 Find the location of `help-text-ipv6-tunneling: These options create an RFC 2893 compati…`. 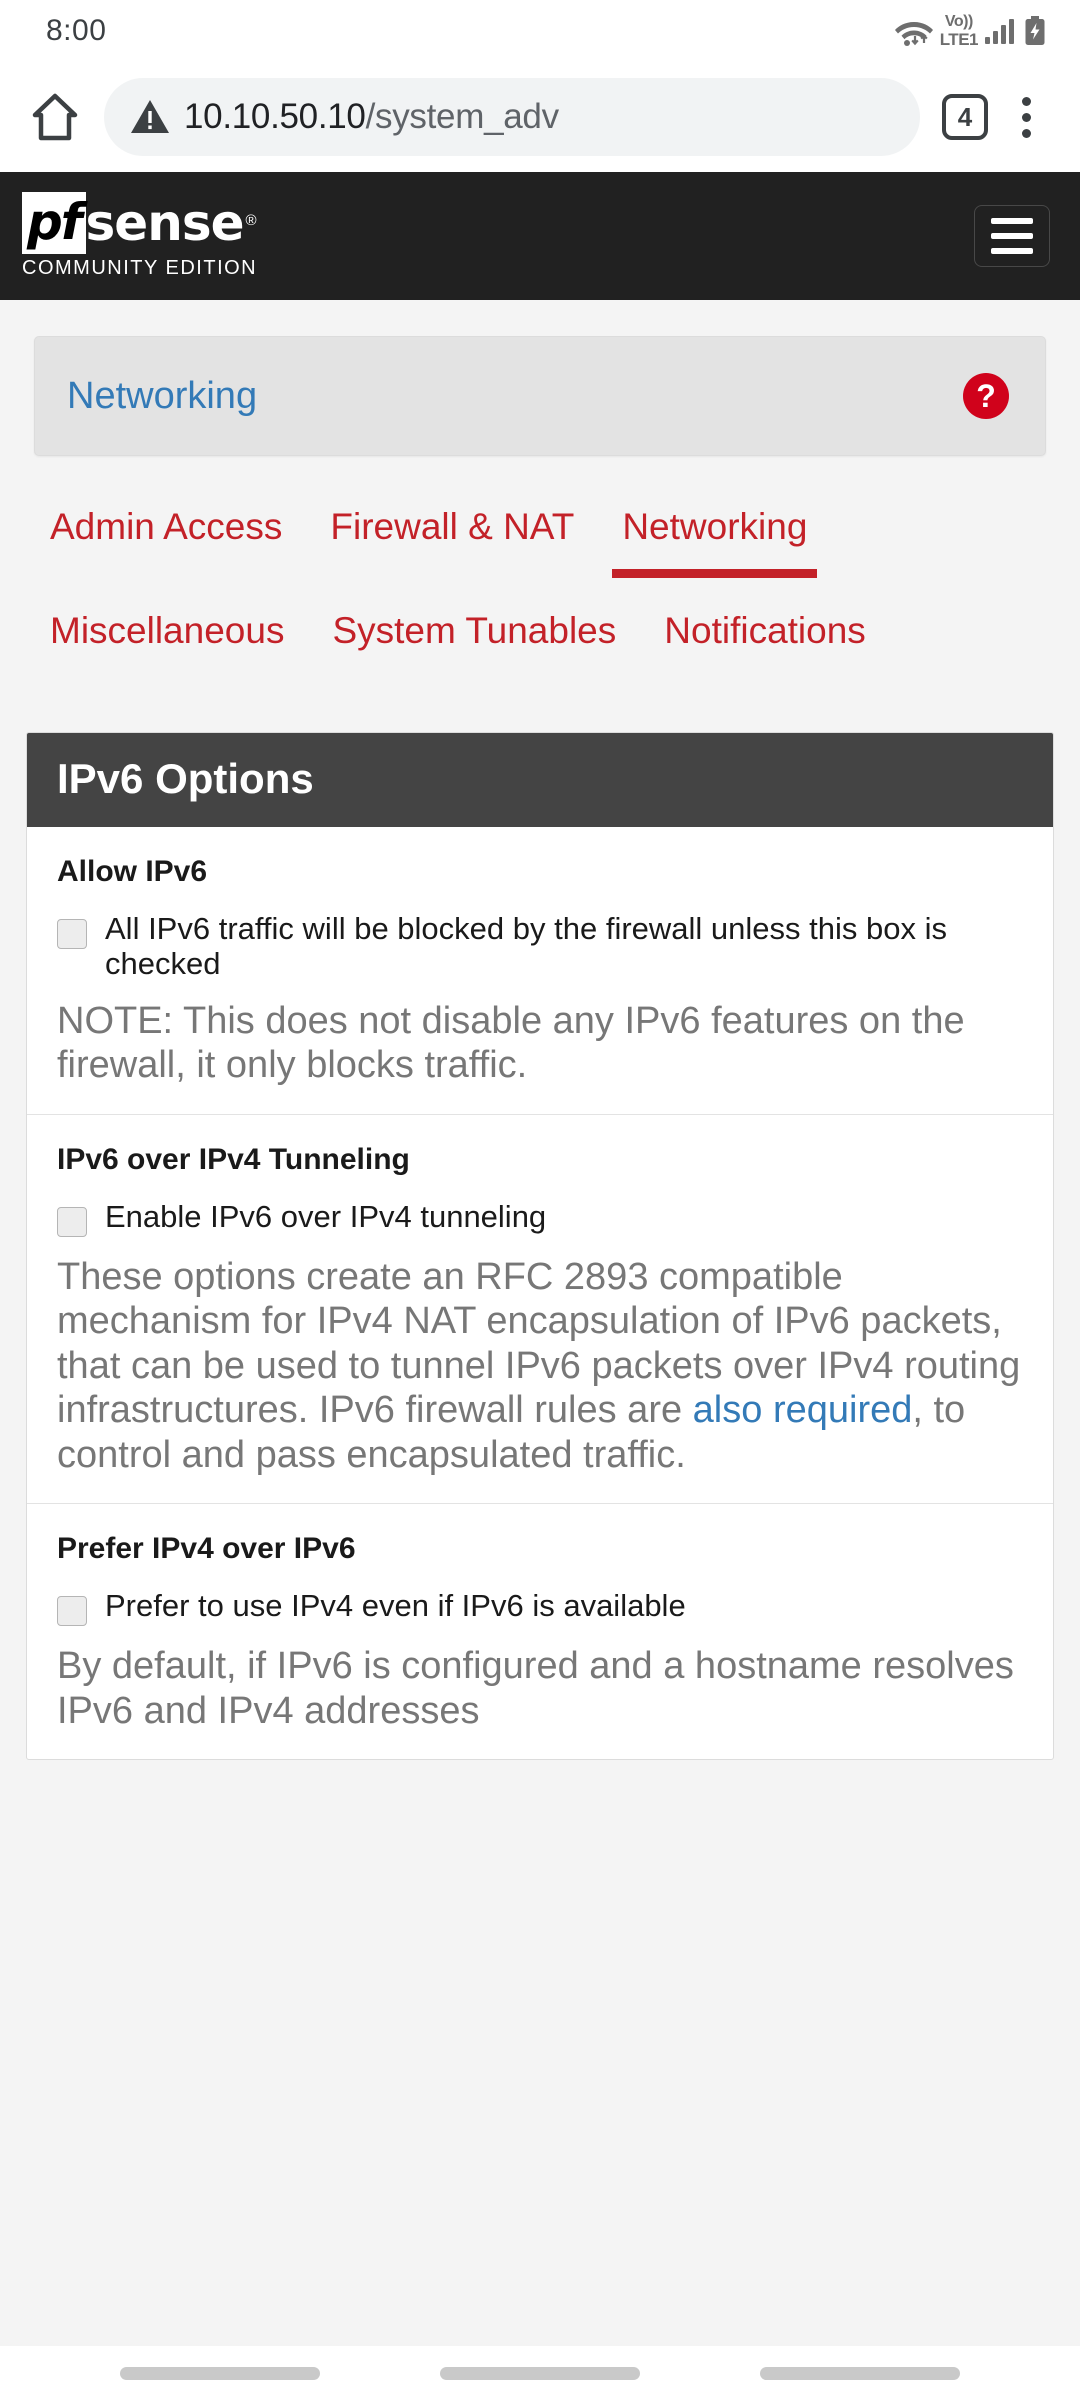

help-text-ipv6-tunneling: These options create an RFC 2893 compati… is located at coordinates (540, 1366).